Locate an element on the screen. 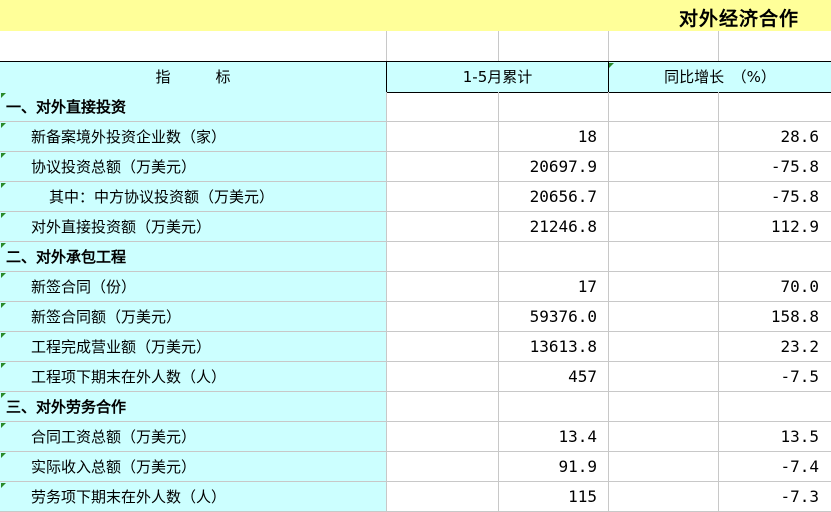  cumulative-value: 17 is located at coordinates (587, 286).